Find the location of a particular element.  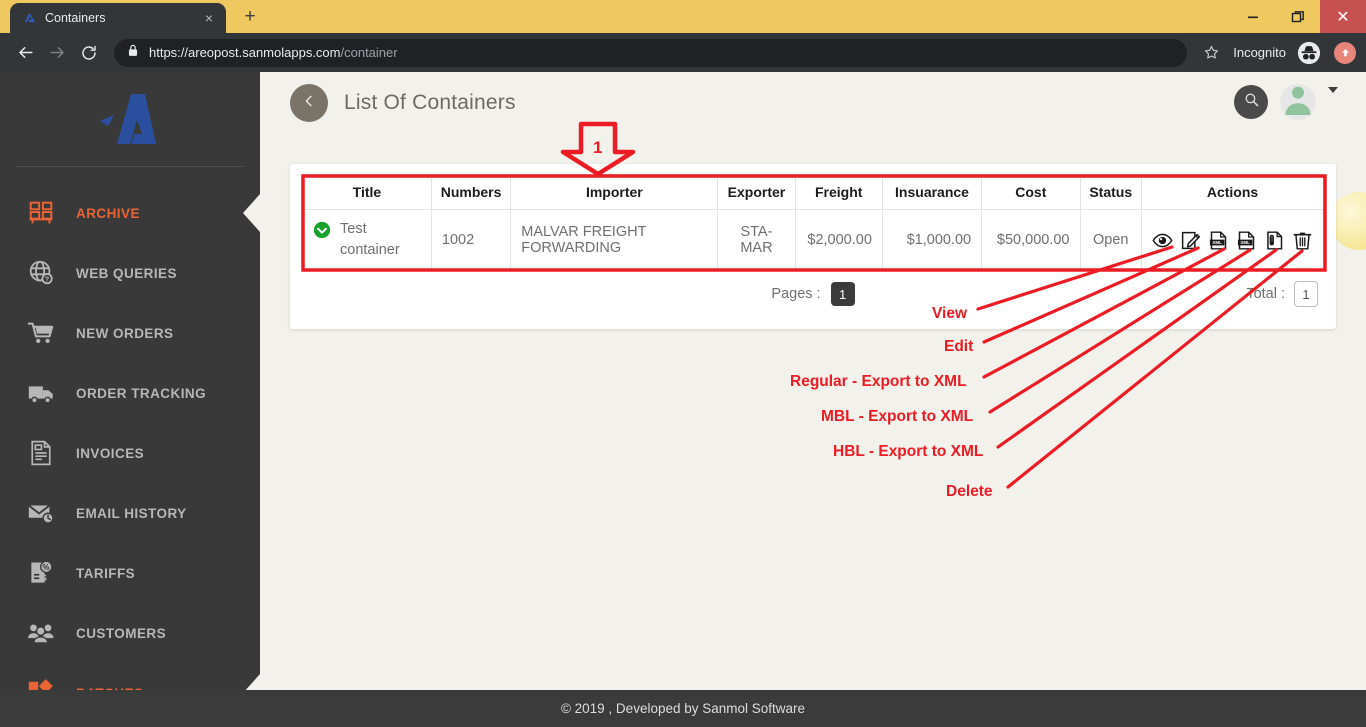

column-header-importer: Importer is located at coordinates (614, 192).